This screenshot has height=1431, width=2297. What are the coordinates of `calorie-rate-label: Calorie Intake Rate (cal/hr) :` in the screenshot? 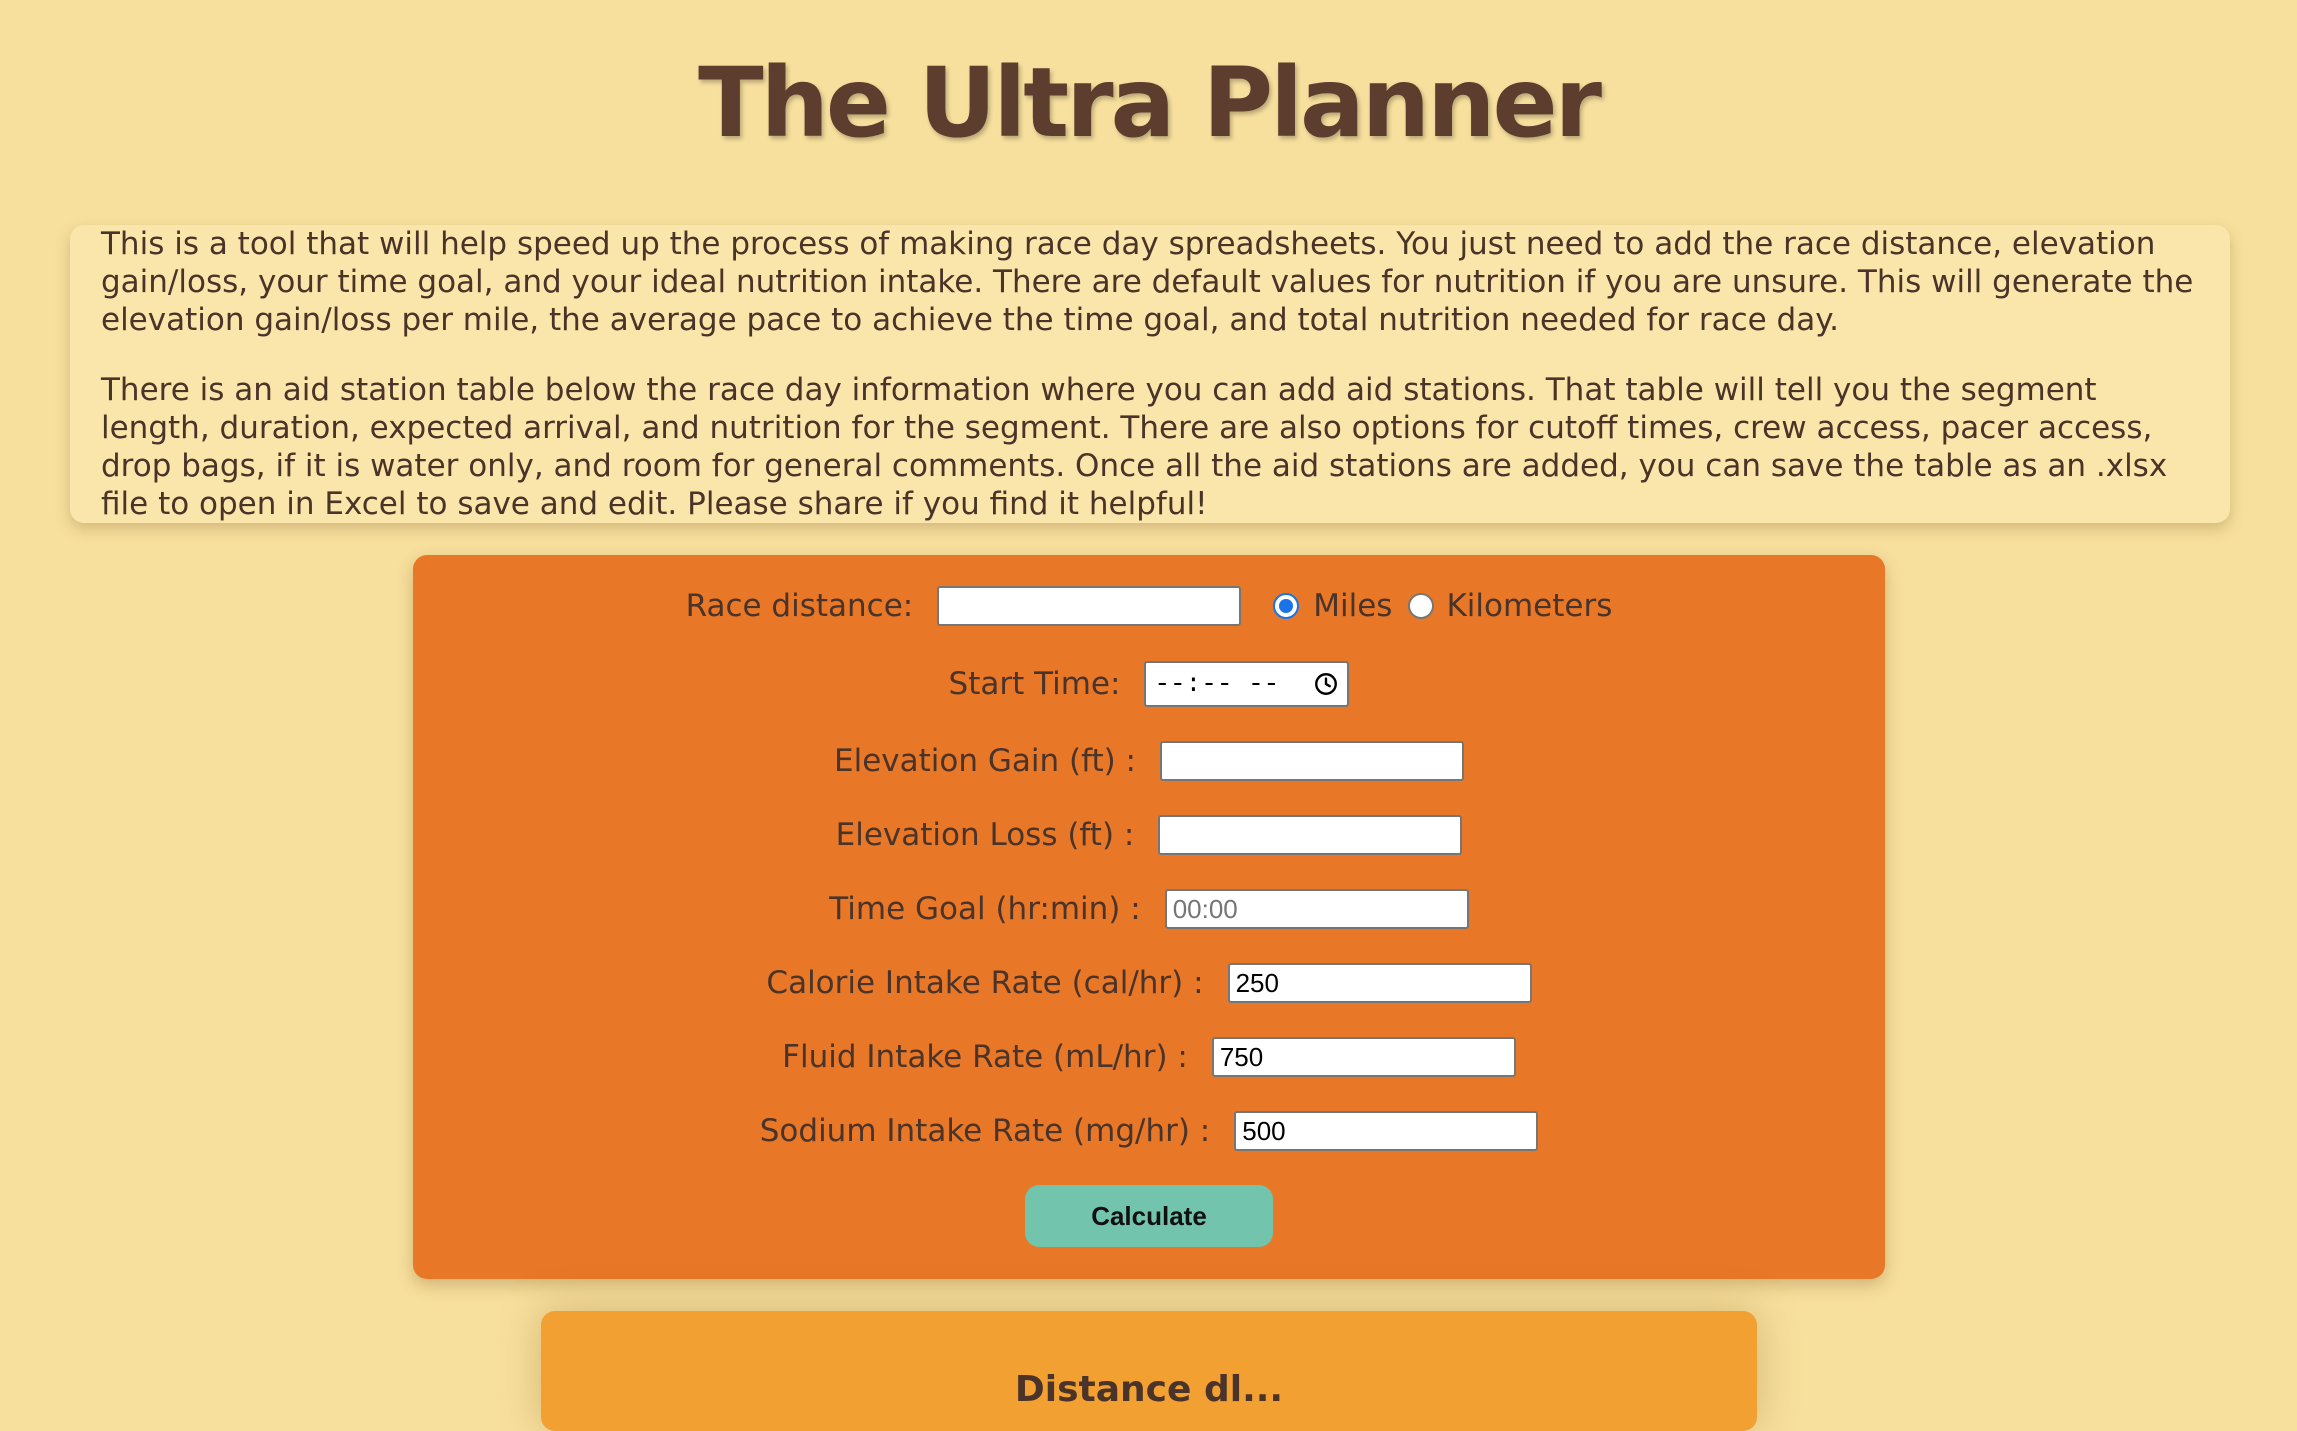 It's located at (985, 983).